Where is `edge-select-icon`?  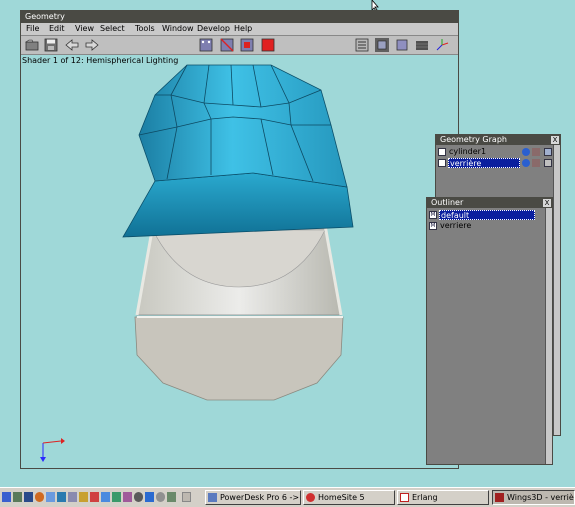
edge-select-icon is located at coordinates (227, 45).